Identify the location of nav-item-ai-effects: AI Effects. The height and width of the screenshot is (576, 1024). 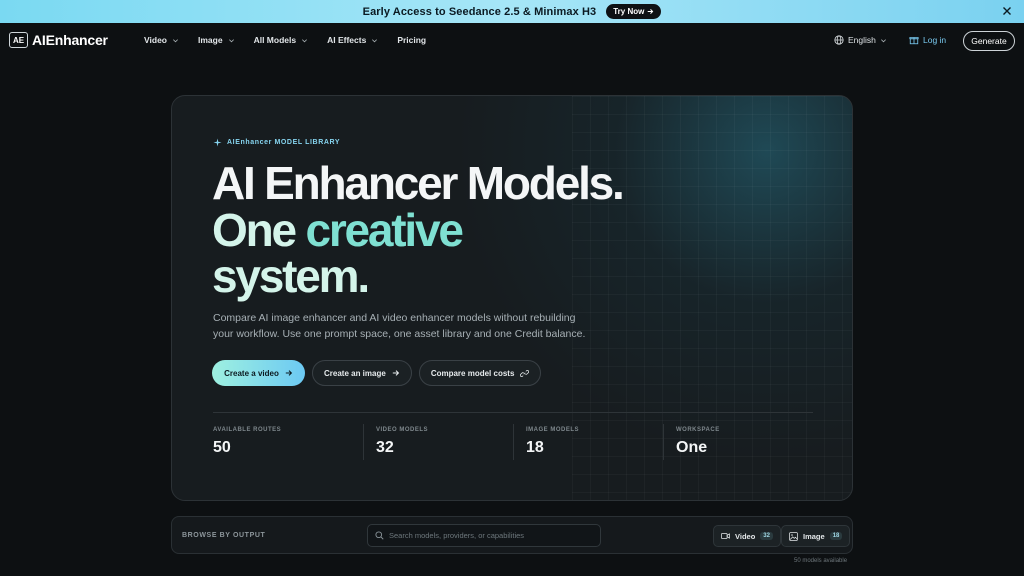
(352, 40).